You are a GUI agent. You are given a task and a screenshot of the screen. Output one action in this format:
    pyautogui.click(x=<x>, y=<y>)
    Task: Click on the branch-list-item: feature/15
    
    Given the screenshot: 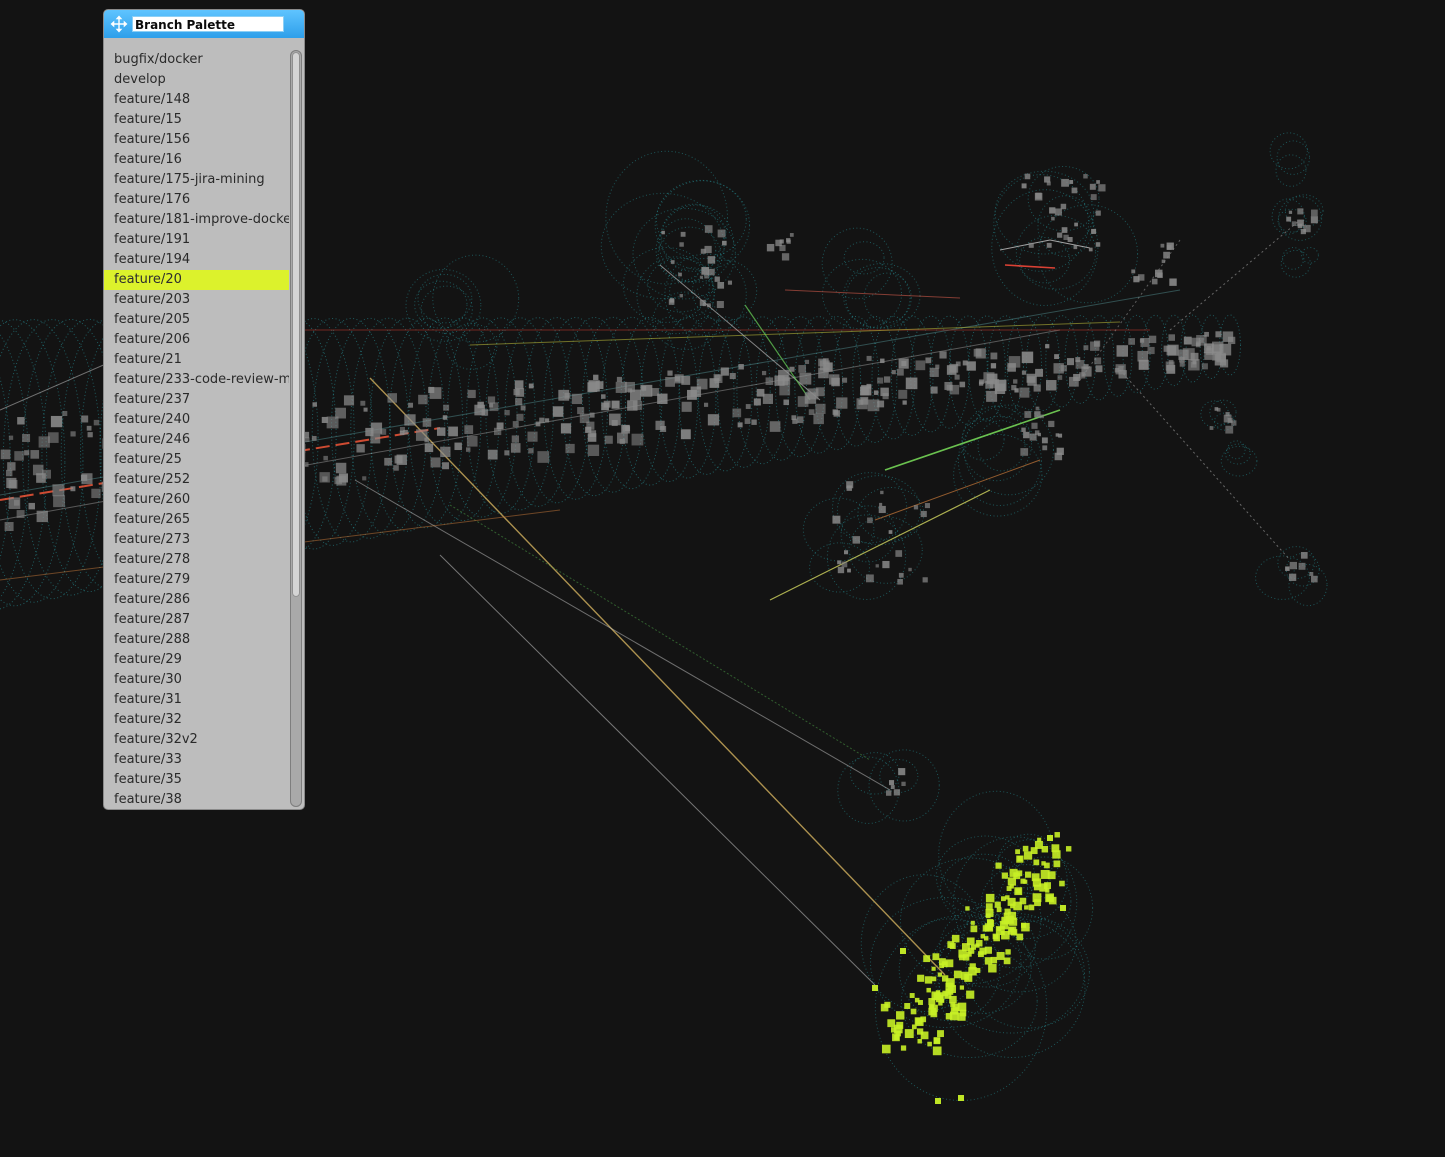 What is the action you would take?
    pyautogui.click(x=196, y=120)
    